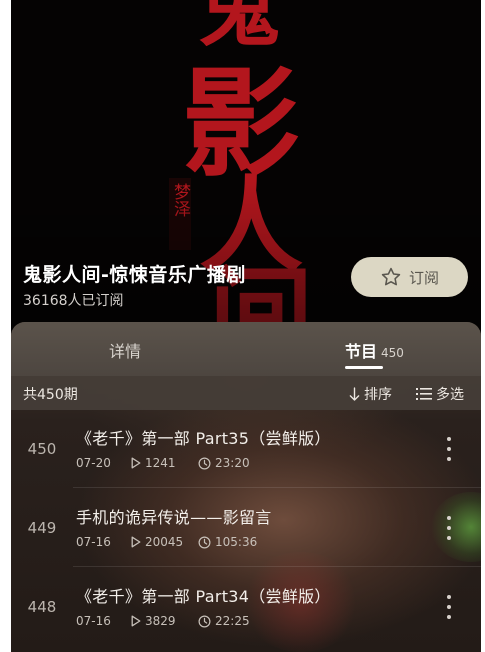 The height and width of the screenshot is (652, 485). What do you see at coordinates (424, 394) in the screenshot?
I see `list-icon` at bounding box center [424, 394].